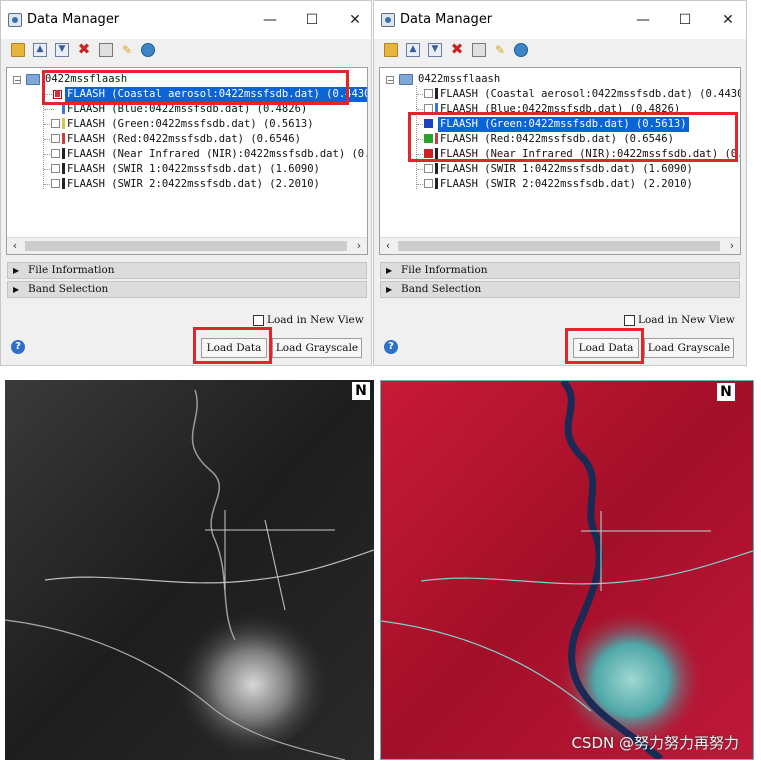 The image size is (761, 764). Describe the element at coordinates (184, 139) in the screenshot. I see `band-label: FLAASH (Red:0422mssfsdb.dat) (0.6546)` at that location.